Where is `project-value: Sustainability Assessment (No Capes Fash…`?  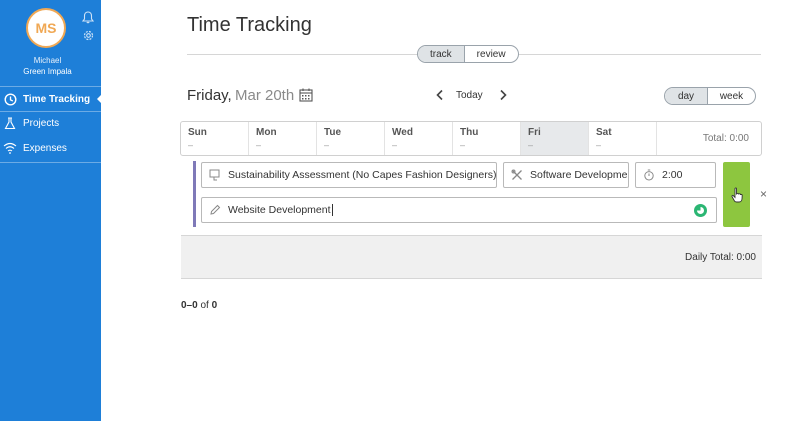 project-value: Sustainability Assessment (No Capes Fash… is located at coordinates (362, 175).